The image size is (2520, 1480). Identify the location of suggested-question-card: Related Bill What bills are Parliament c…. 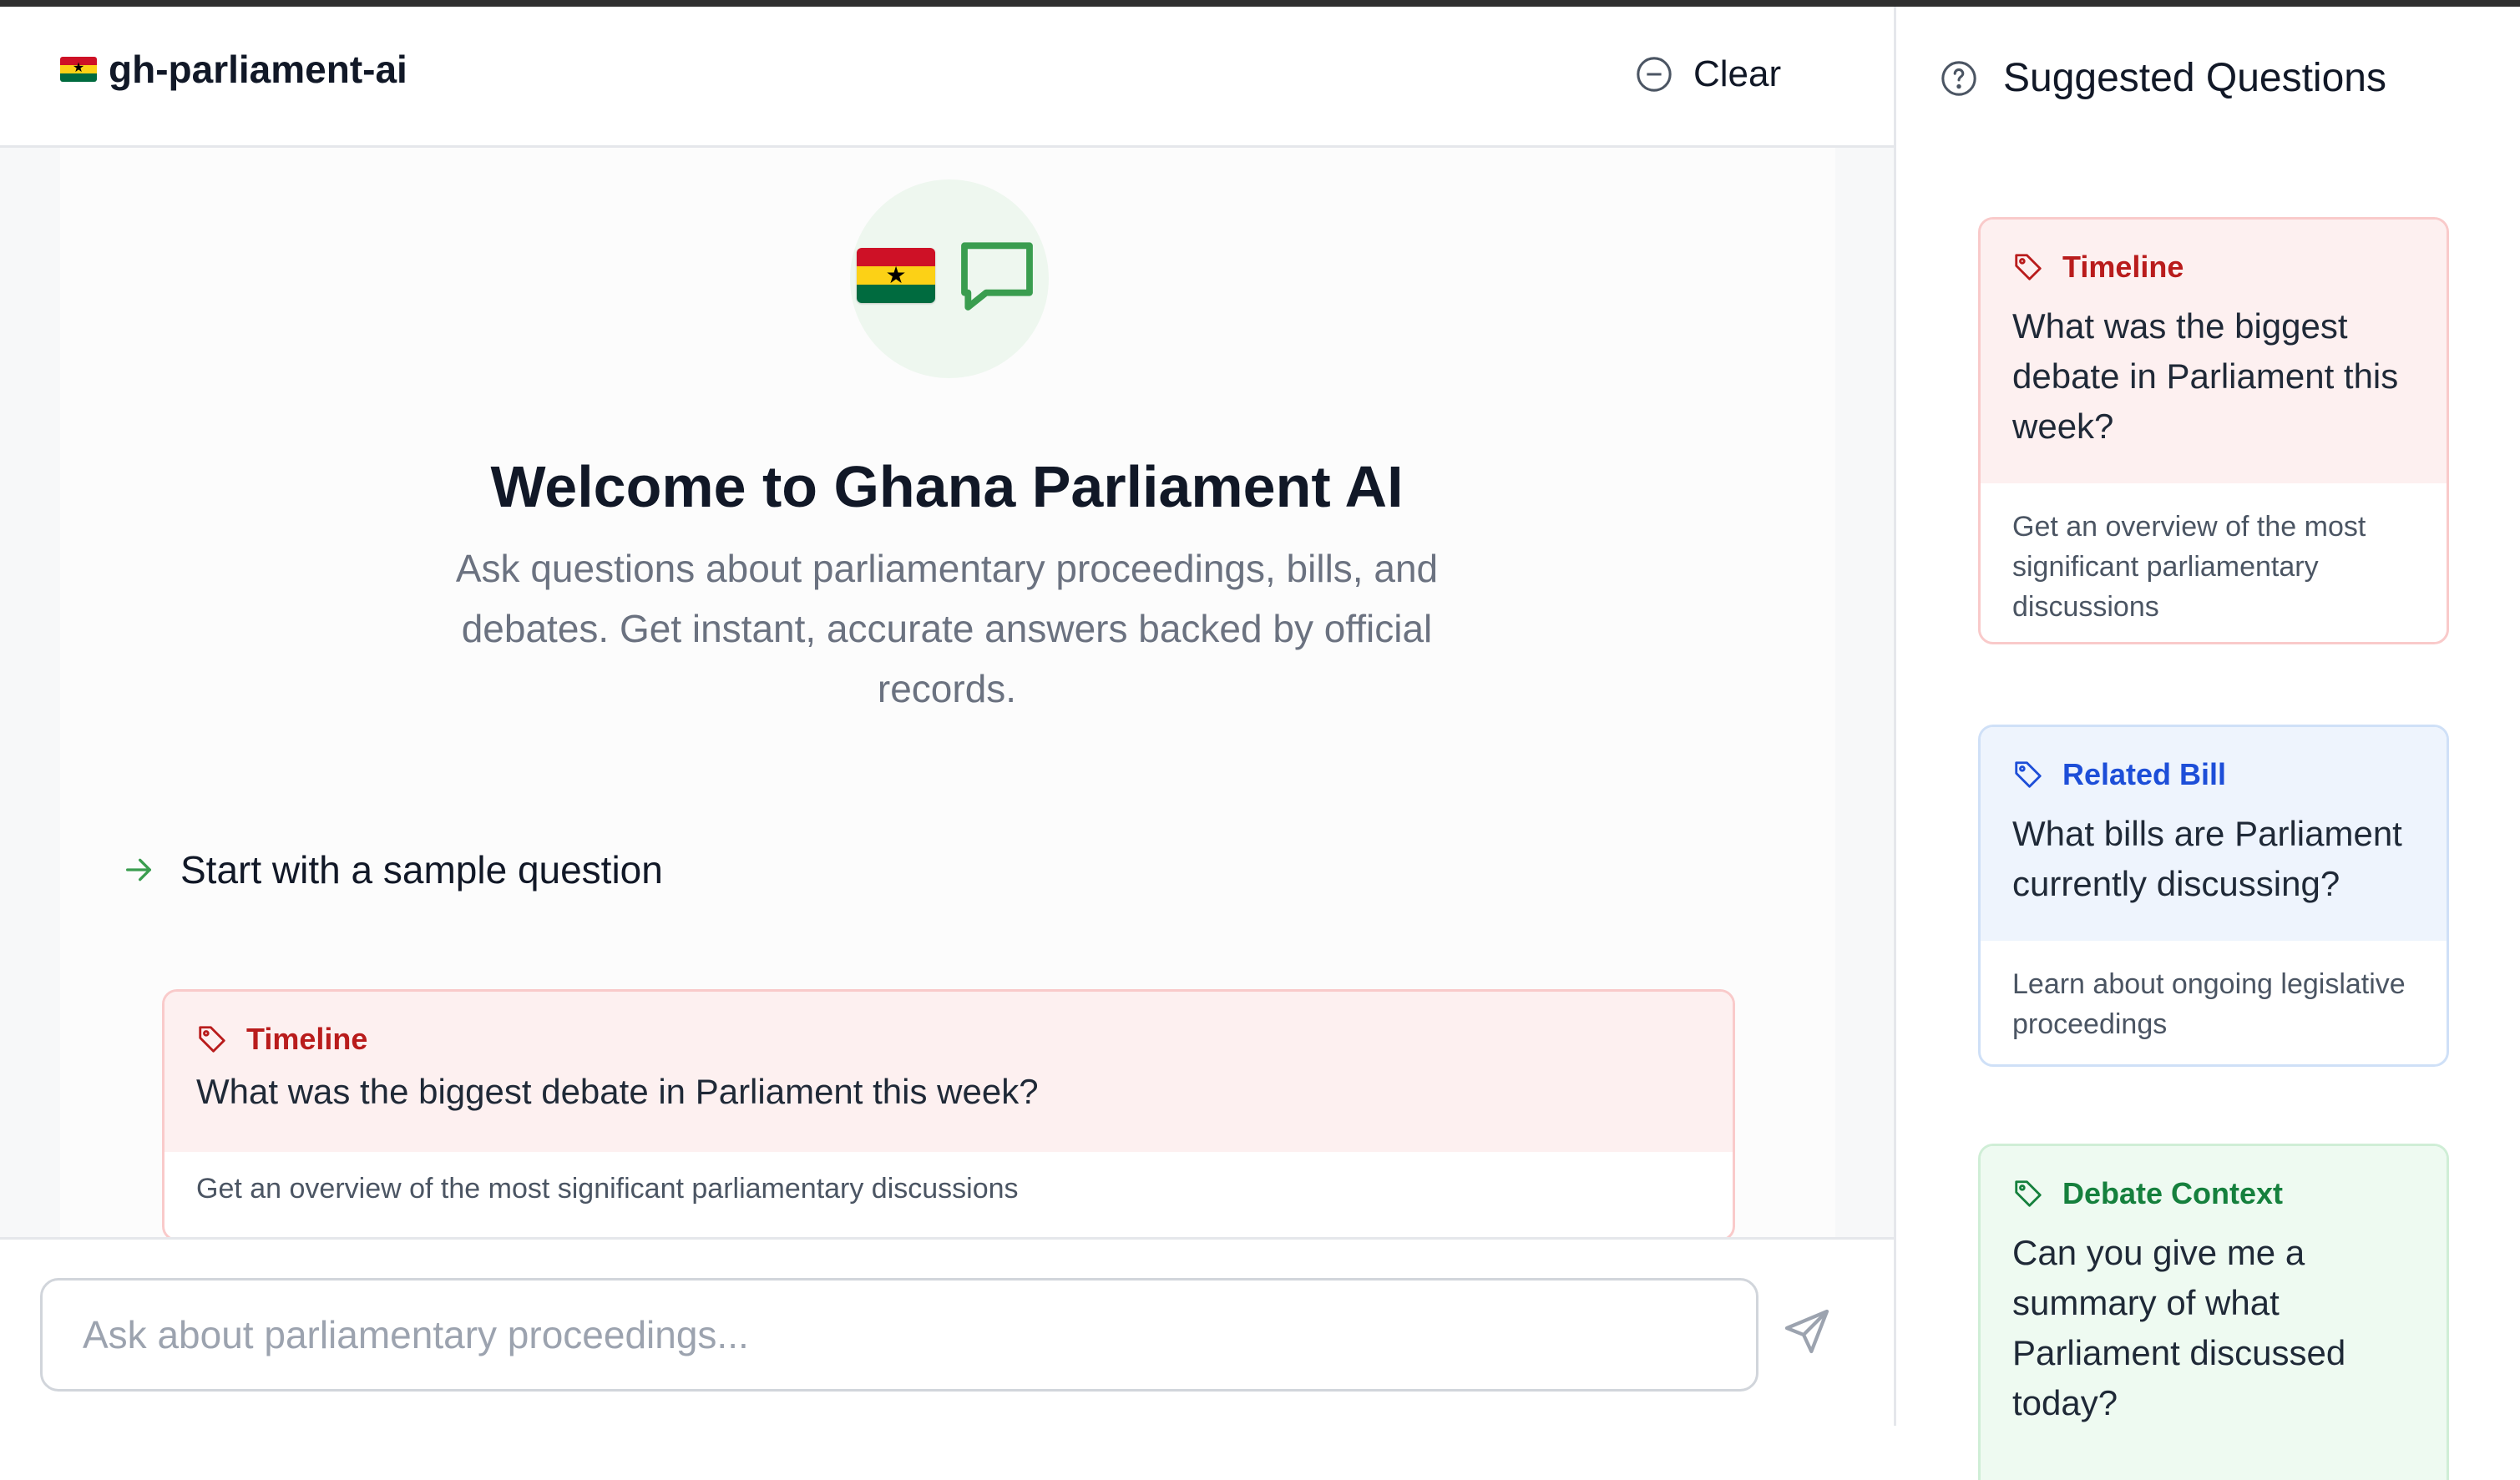
(2213, 896).